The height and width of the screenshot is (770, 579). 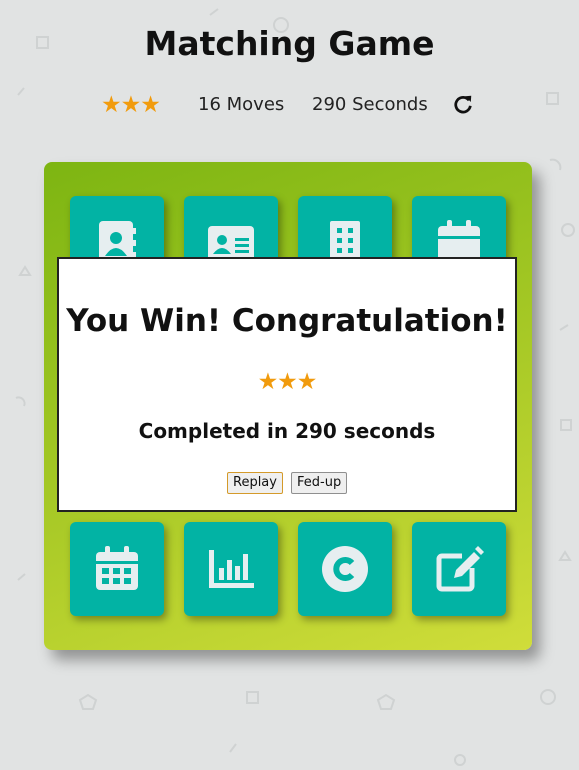 I want to click on card-copyright, so click(x=345, y=569).